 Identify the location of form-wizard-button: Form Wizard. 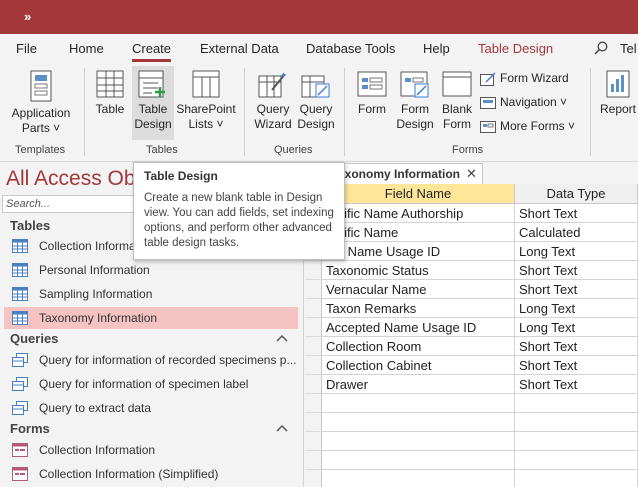
(524, 78).